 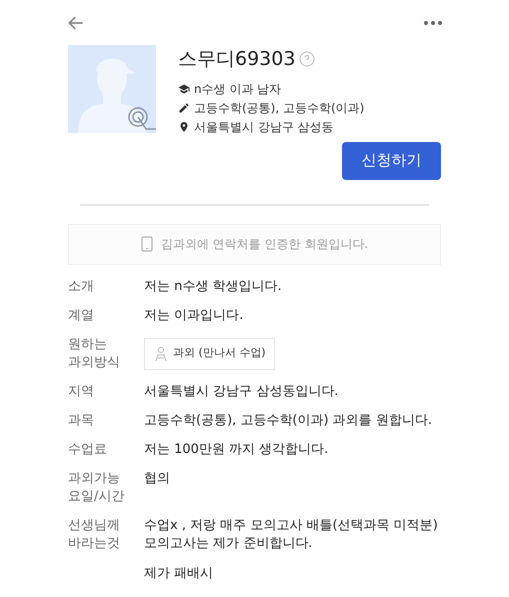 What do you see at coordinates (81, 315) in the screenshot?
I see `field-label: 계열` at bounding box center [81, 315].